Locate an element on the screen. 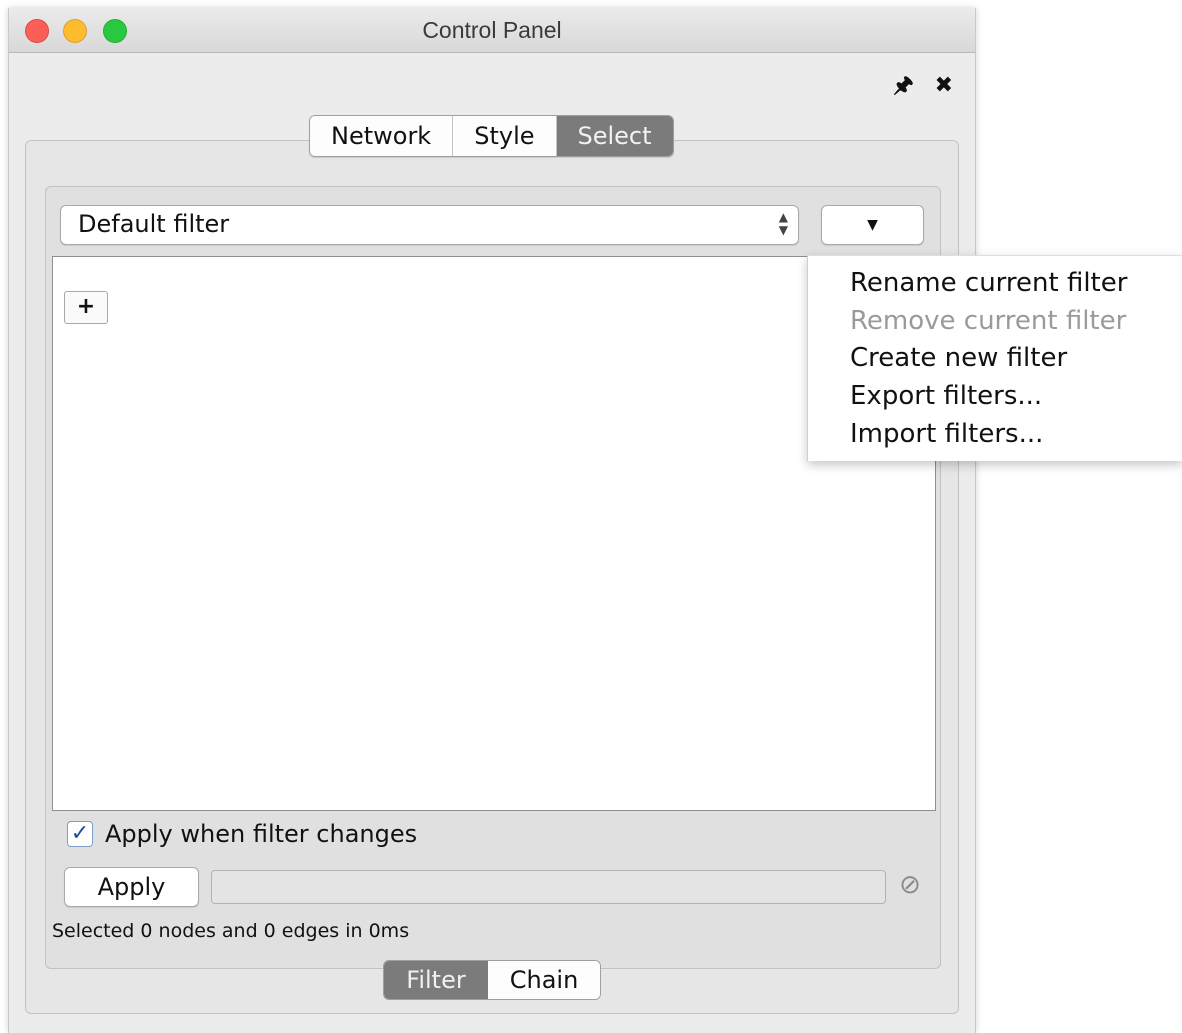 This screenshot has height=1033, width=1182. caret-down-icon: ▼ is located at coordinates (872, 225).